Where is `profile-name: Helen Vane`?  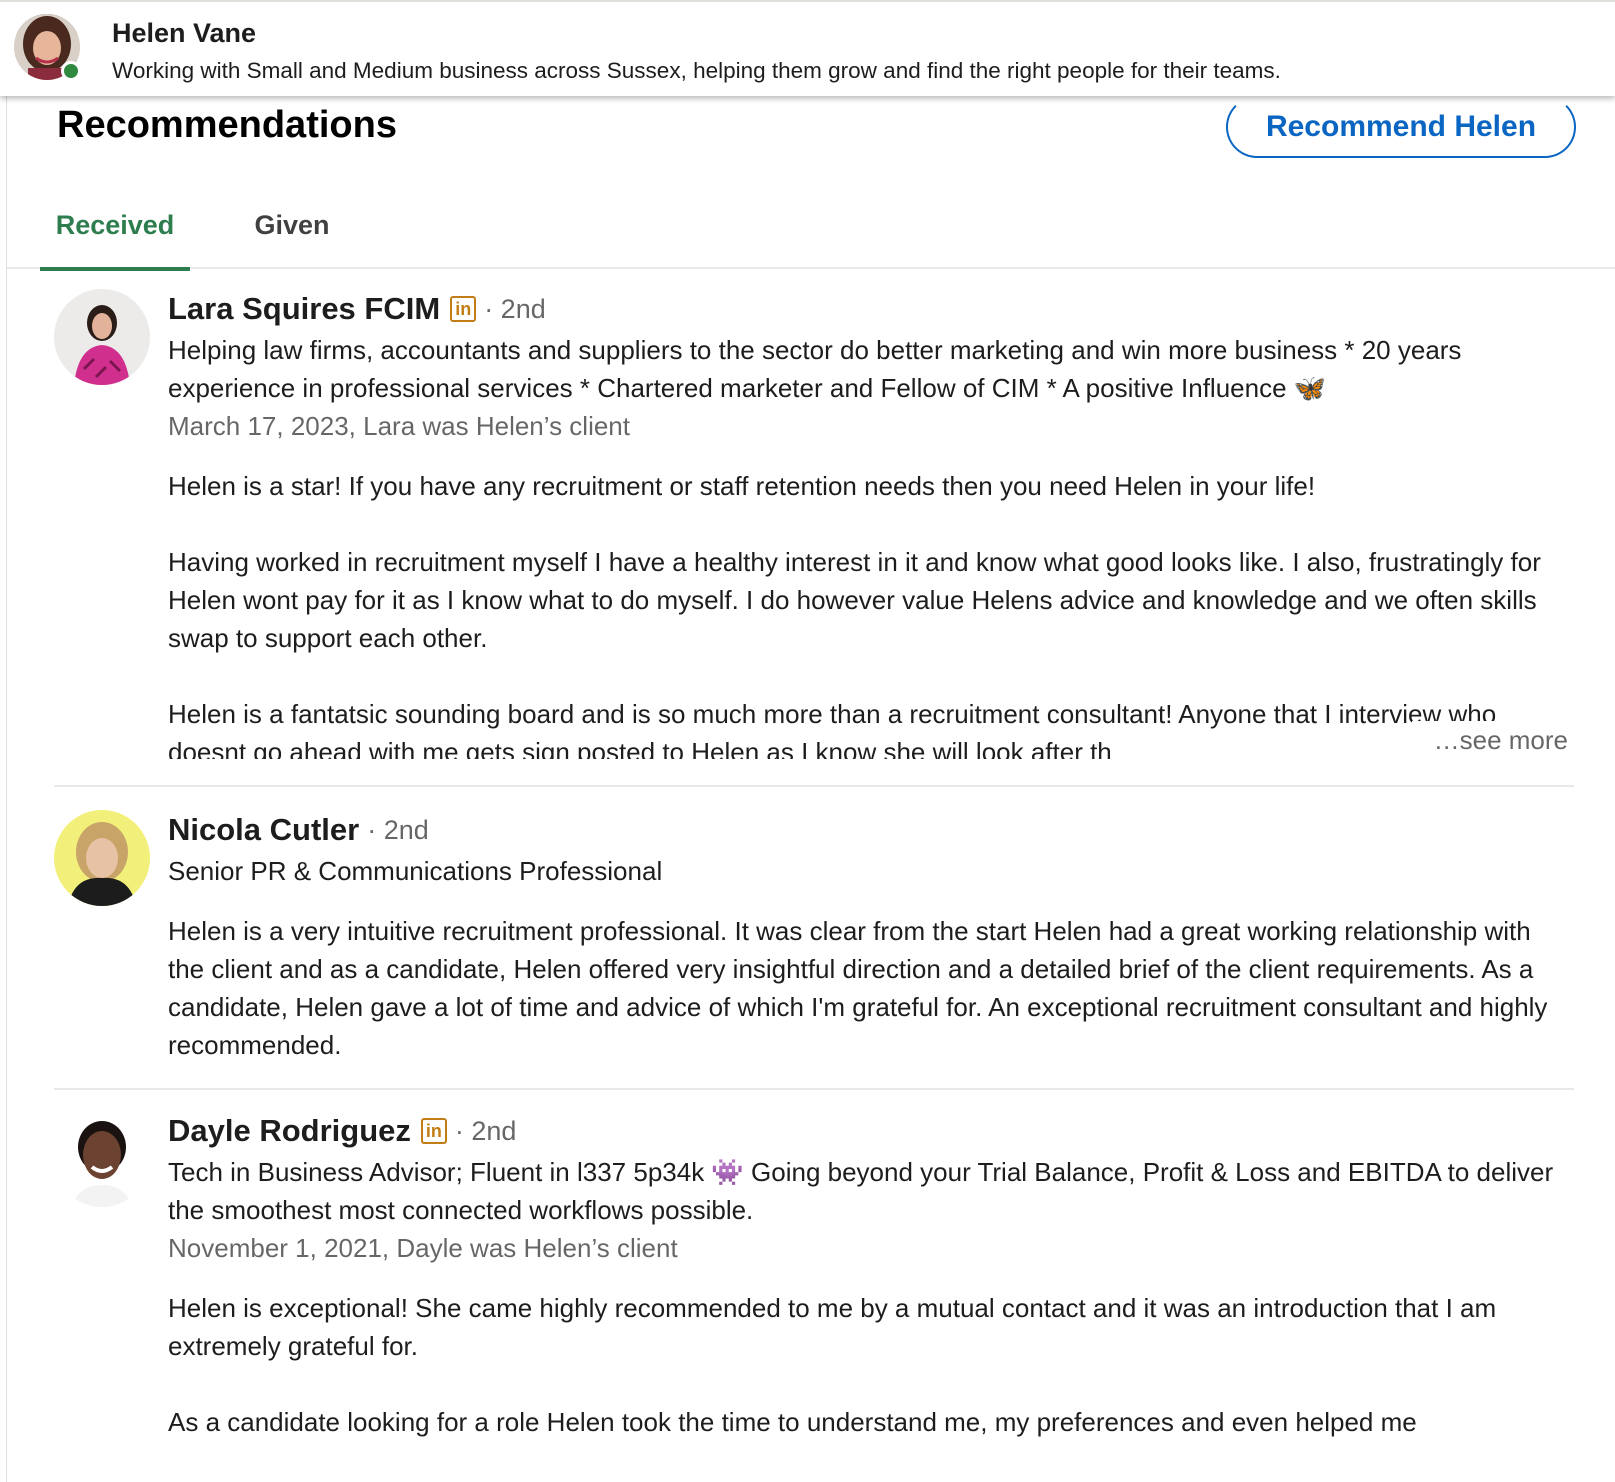
profile-name: Helen Vane is located at coordinates (184, 33).